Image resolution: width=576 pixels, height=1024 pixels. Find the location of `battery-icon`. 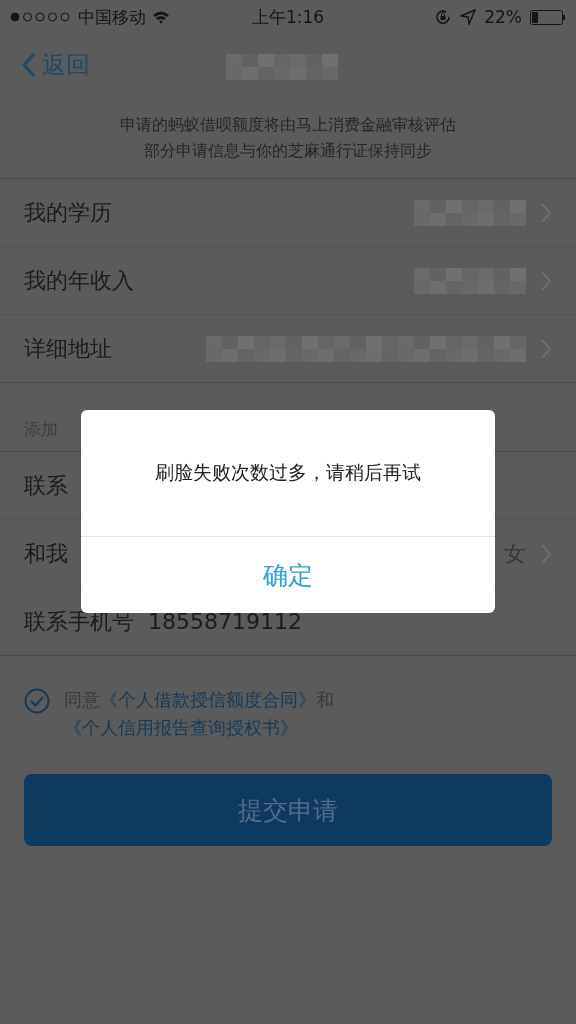

battery-icon is located at coordinates (548, 17).